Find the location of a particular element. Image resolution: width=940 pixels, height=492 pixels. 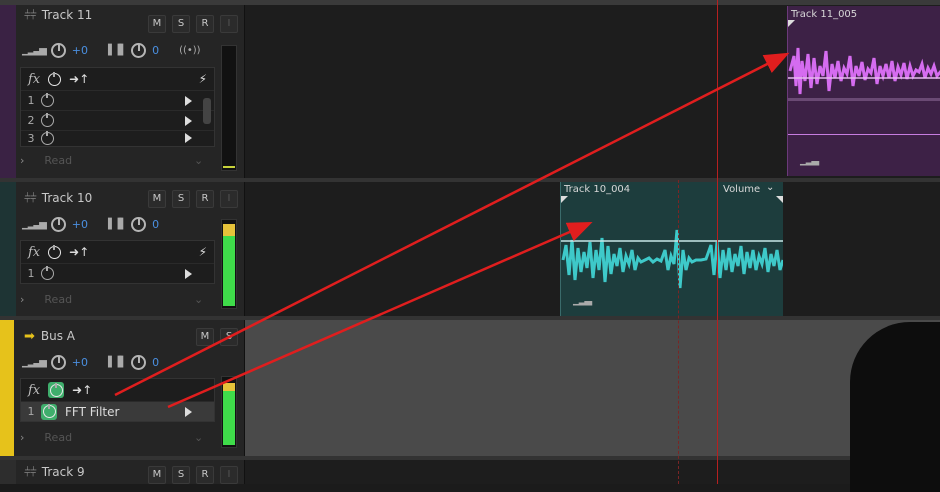

signal-bars-icon: ▁▂▃ is located at coordinates (582, 300).